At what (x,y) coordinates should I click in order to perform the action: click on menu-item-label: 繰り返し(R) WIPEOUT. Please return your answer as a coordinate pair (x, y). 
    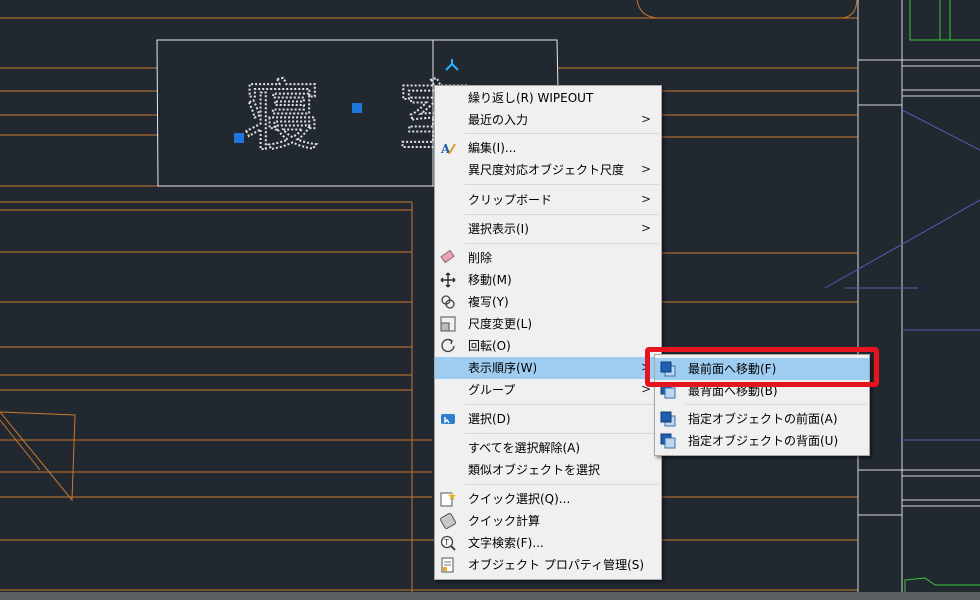
    Looking at the image, I should click on (531, 98).